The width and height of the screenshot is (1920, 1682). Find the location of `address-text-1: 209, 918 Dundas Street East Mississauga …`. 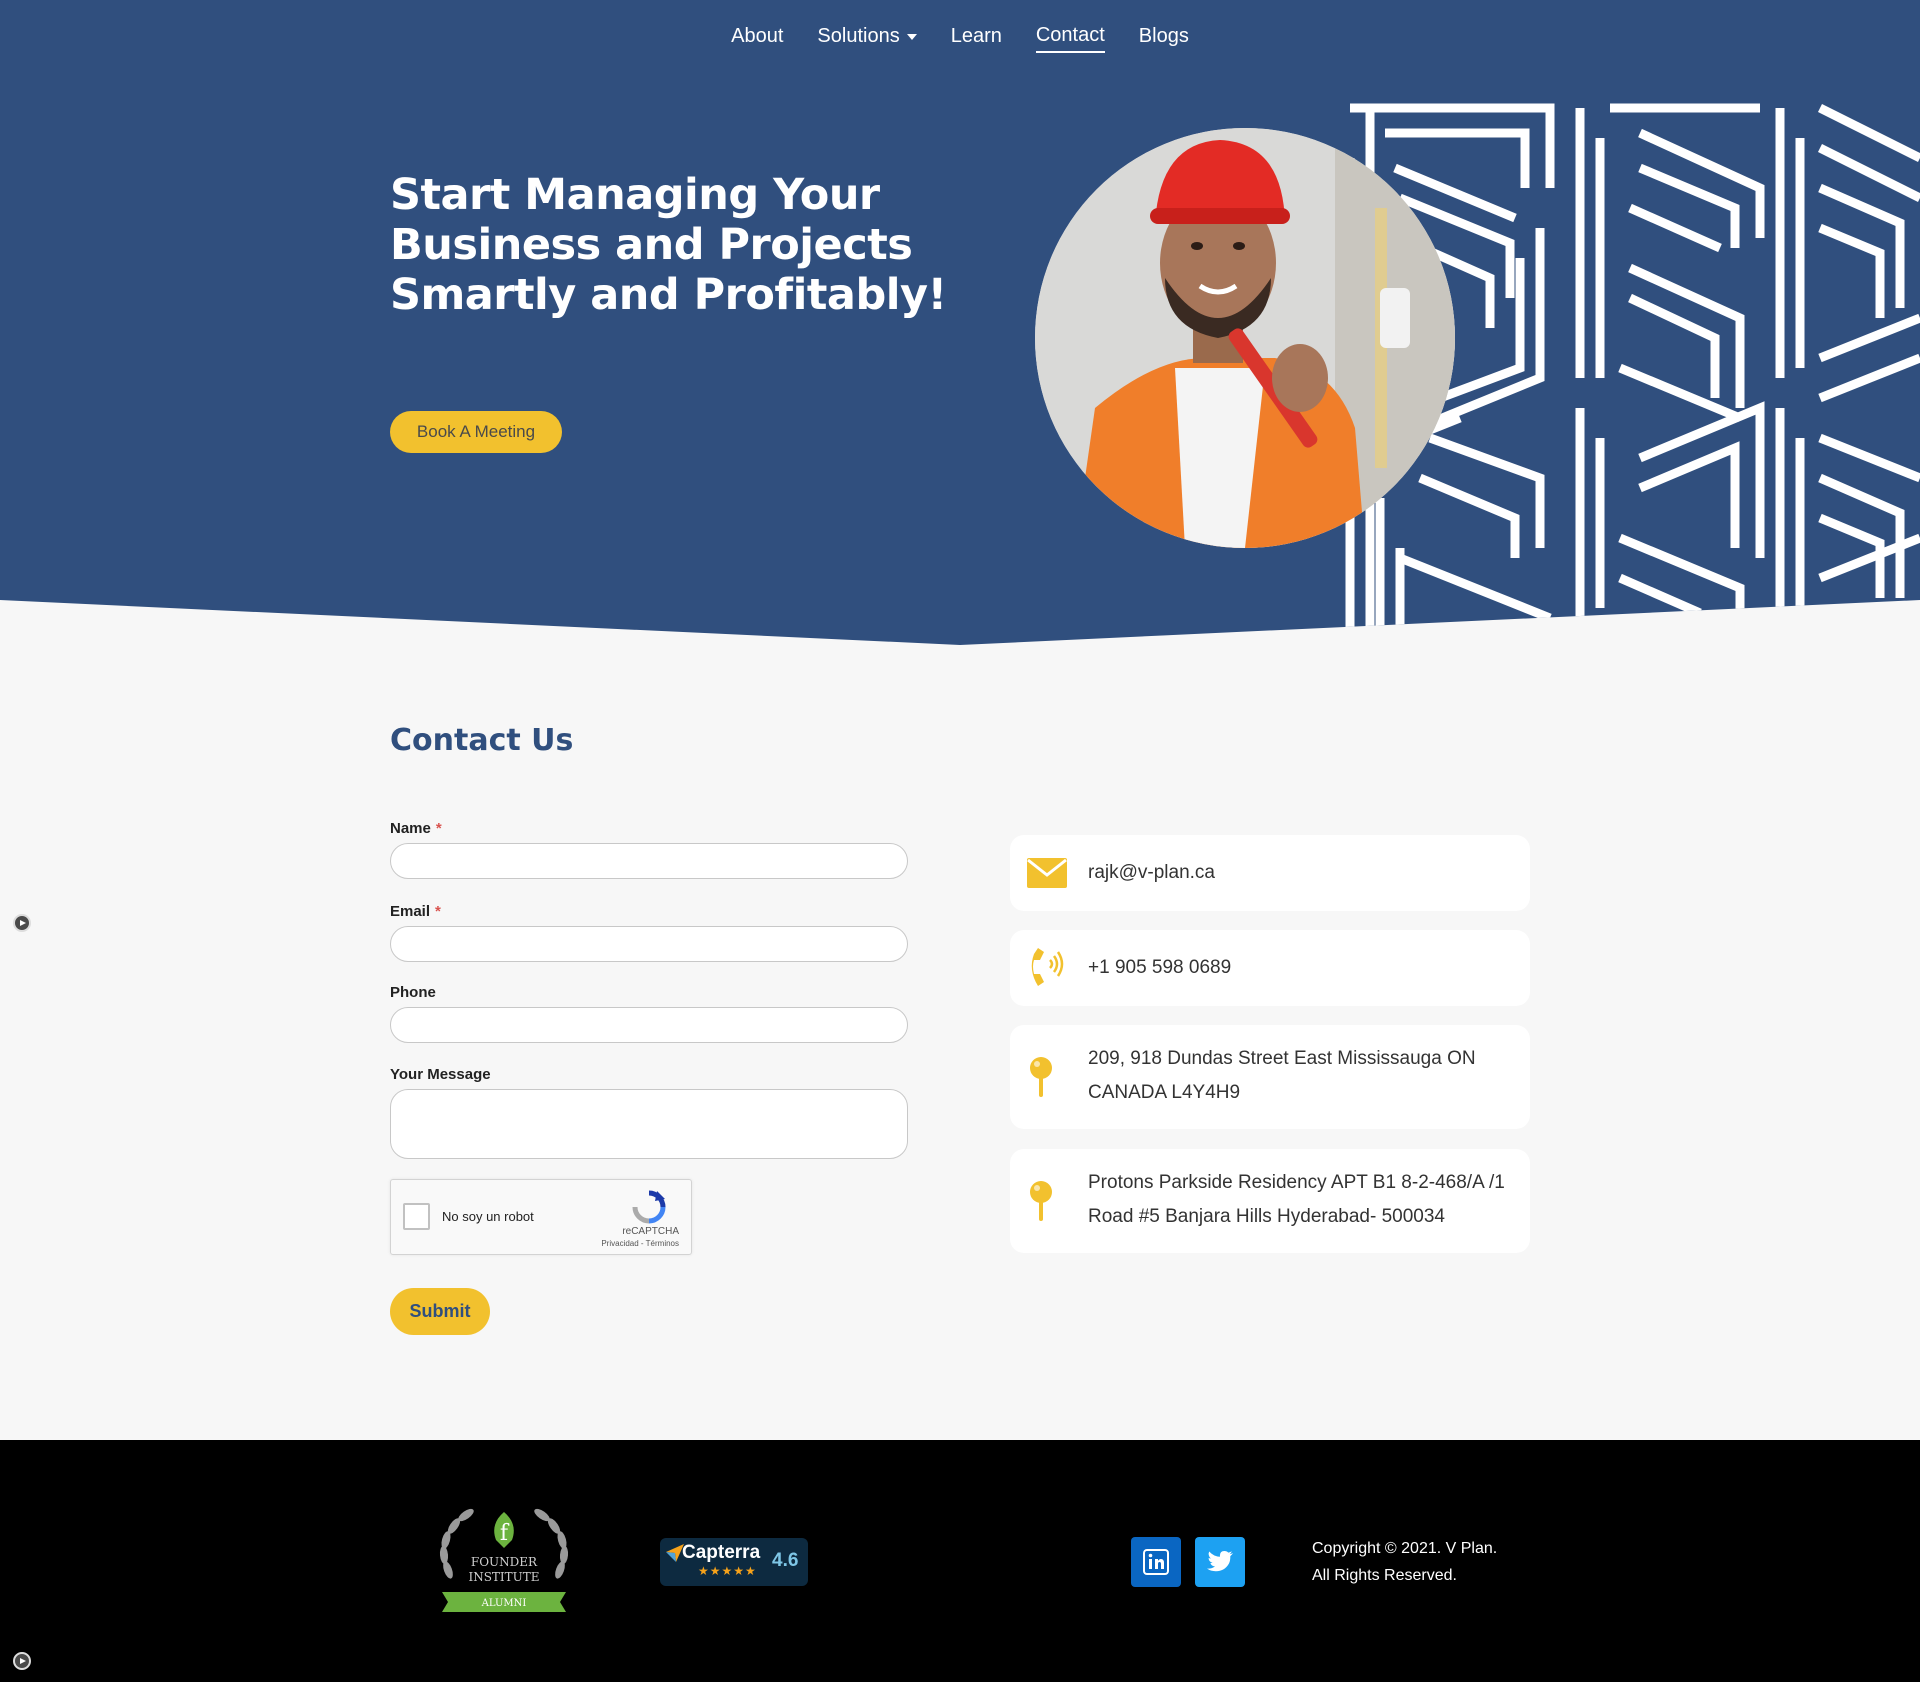

address-text-1: 209, 918 Dundas Street East Mississauga … is located at coordinates (1282, 1075).